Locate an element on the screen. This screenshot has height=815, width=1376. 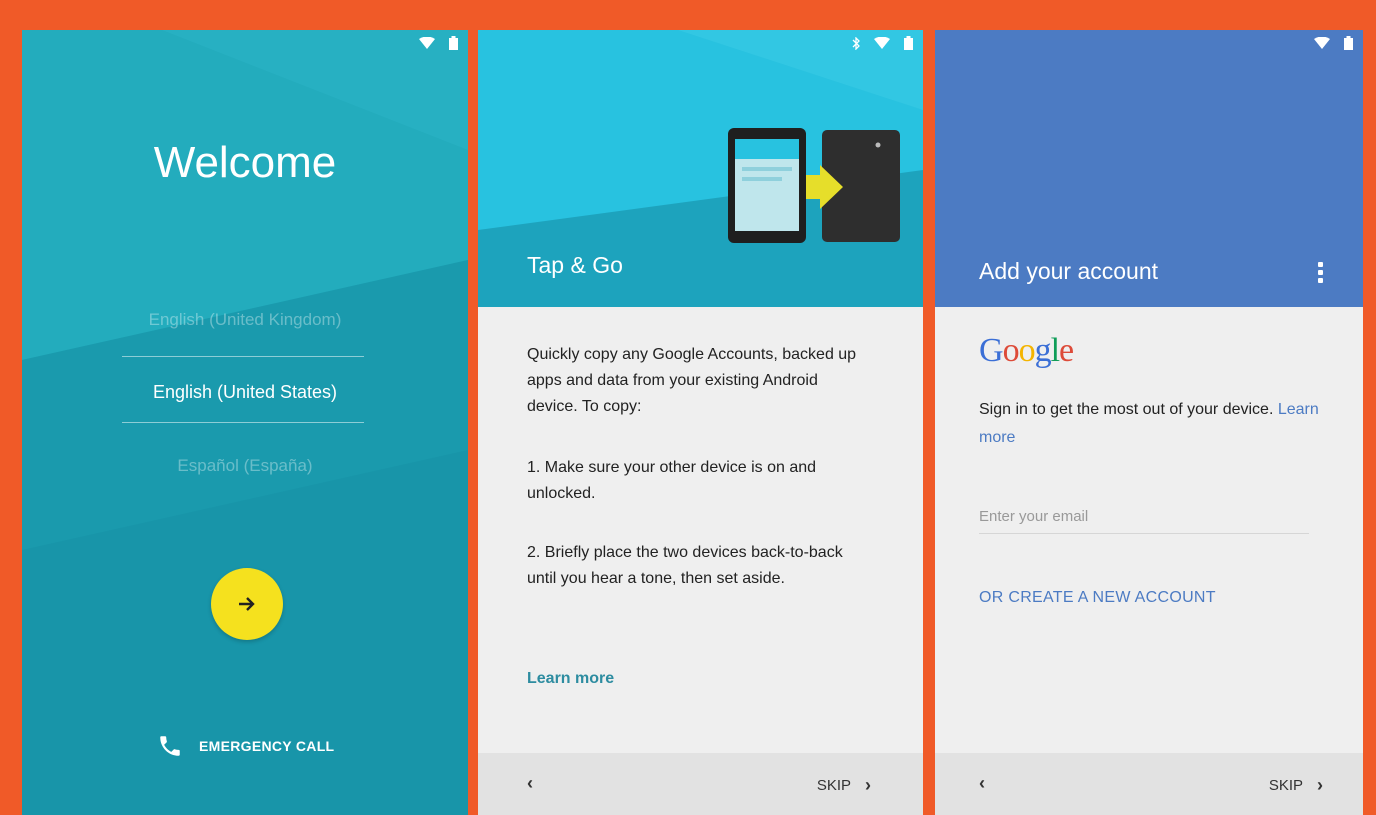
arrow-right-icon is located at coordinates (247, 604).